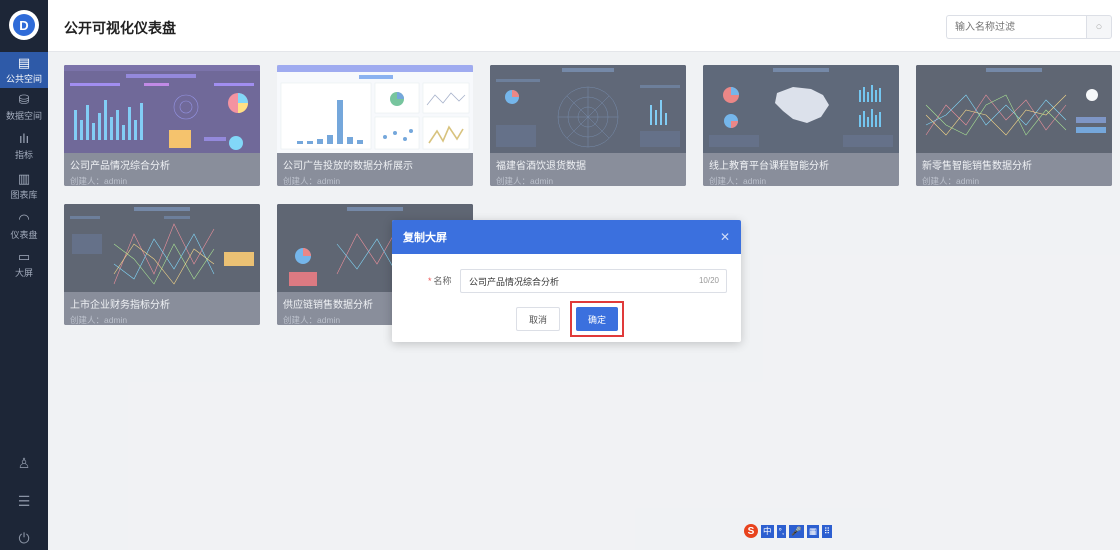 The height and width of the screenshot is (550, 1120). I want to click on sidebar-item-label: 指标, so click(23, 154).